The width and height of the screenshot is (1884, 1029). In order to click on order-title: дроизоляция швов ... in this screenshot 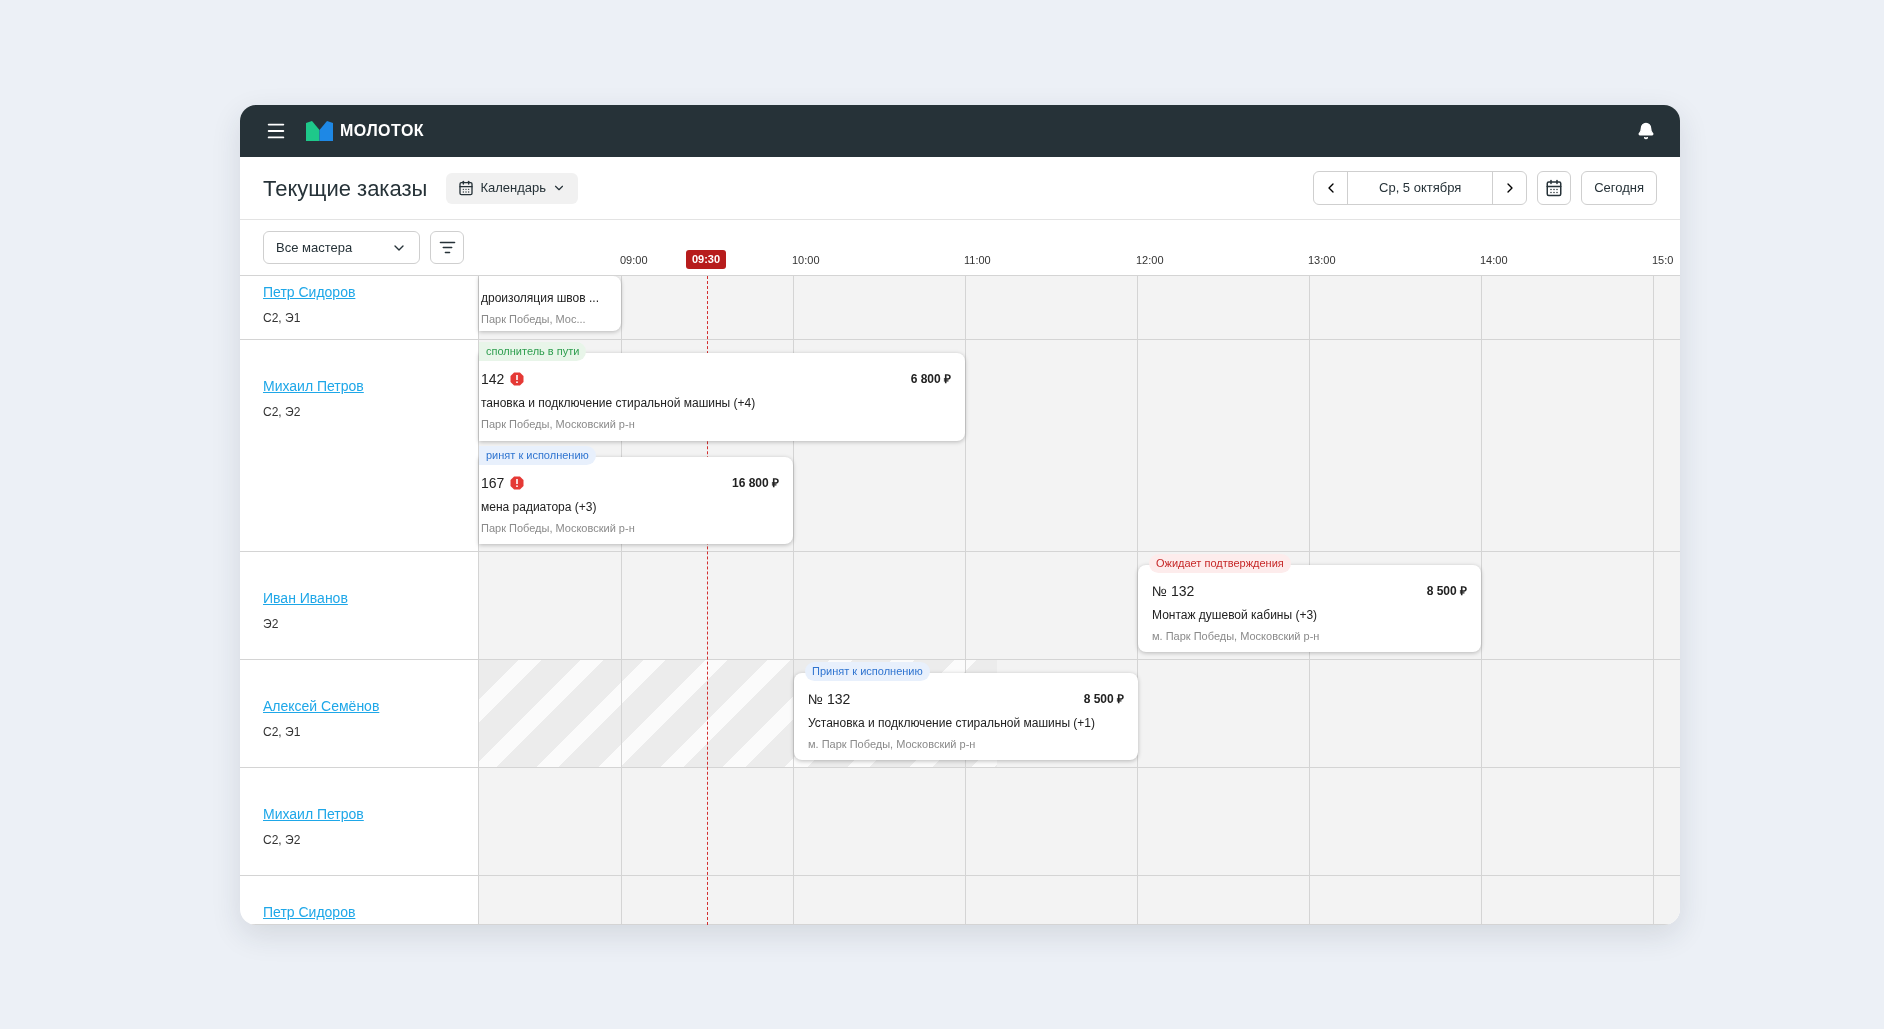, I will do `click(540, 298)`.